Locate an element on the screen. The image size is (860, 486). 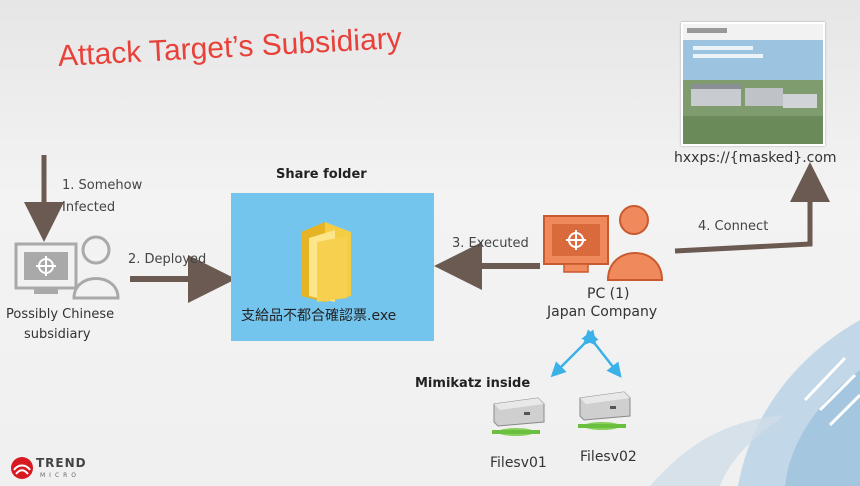
label-executed: 3. Executed is located at coordinates (490, 243).